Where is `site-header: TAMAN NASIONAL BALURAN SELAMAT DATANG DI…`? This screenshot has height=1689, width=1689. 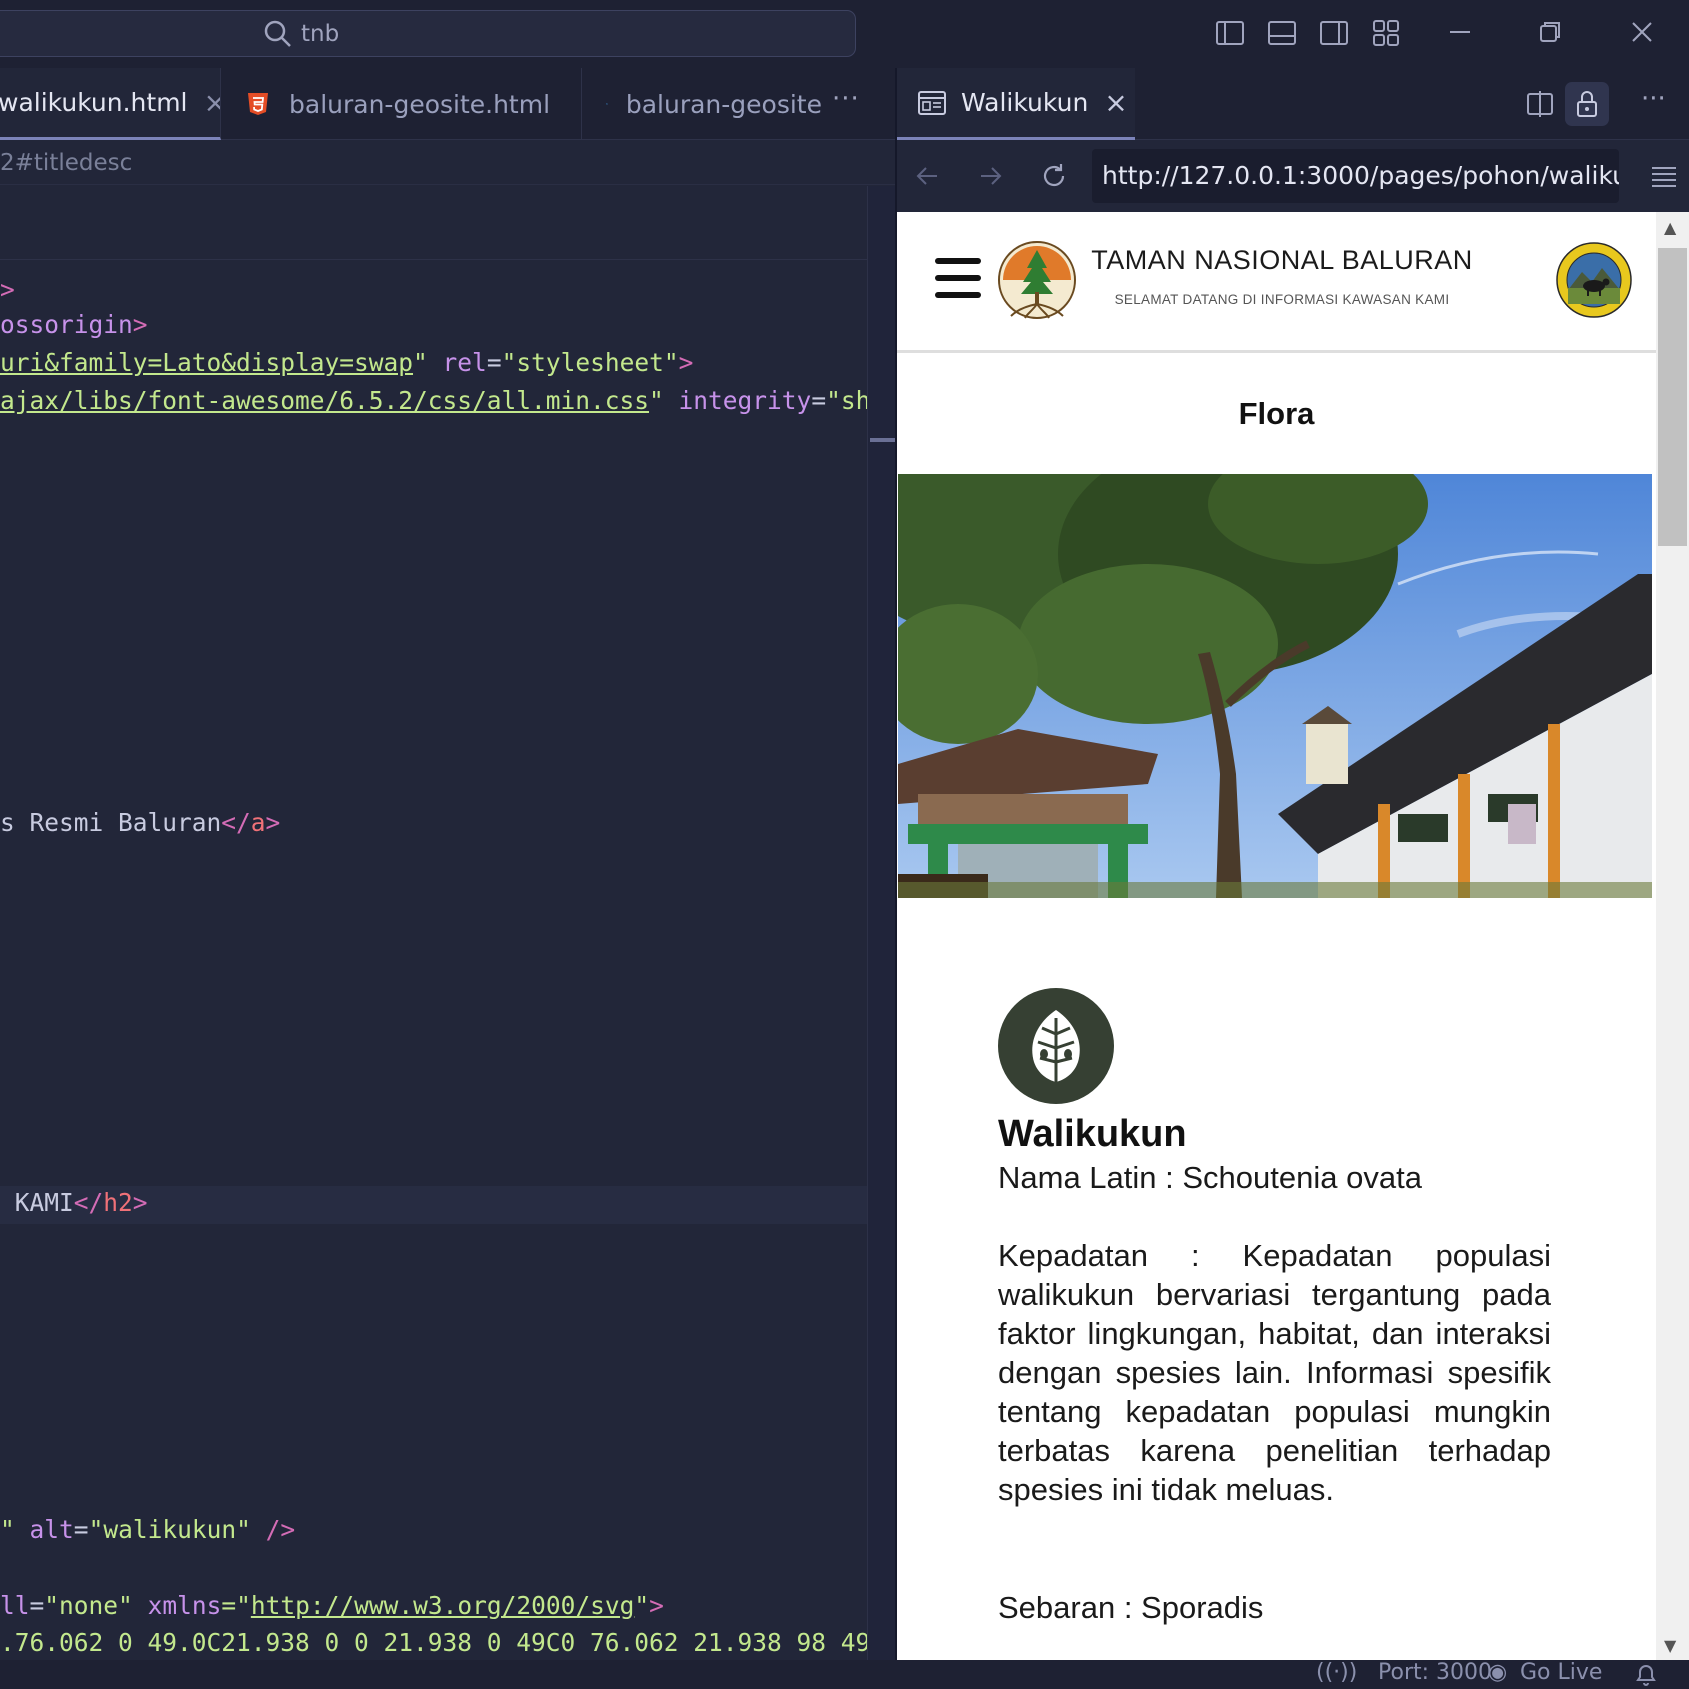
site-header: TAMAN NASIONAL BALURAN SELAMAT DATANG DI… is located at coordinates (1276, 282).